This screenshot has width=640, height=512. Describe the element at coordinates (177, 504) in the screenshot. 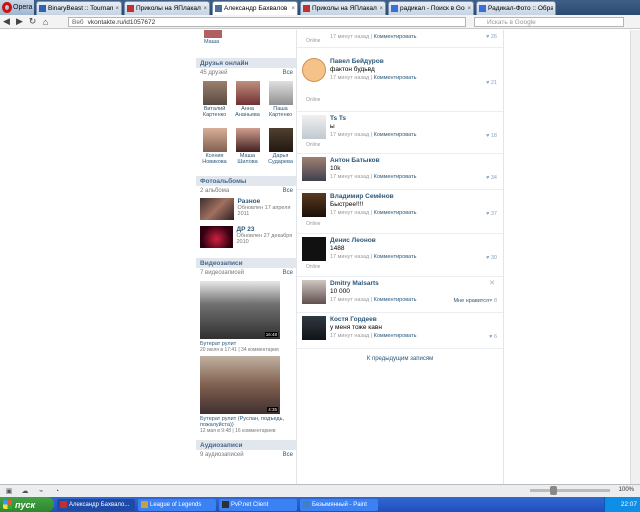

I see `taskbar-item-lol: League of Legends` at that location.